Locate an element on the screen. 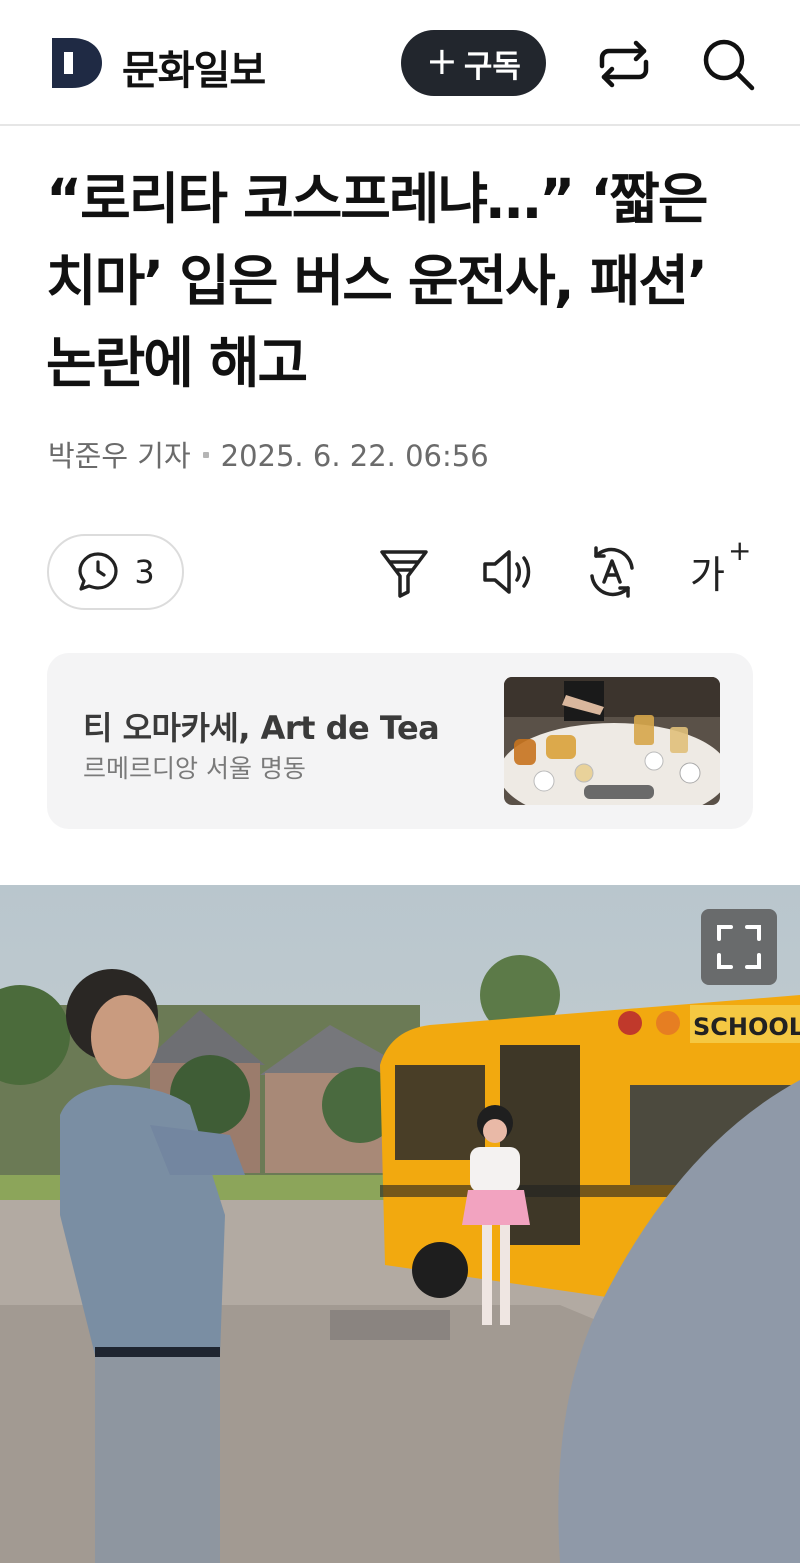  ad-thumbnail-image is located at coordinates (612, 741).